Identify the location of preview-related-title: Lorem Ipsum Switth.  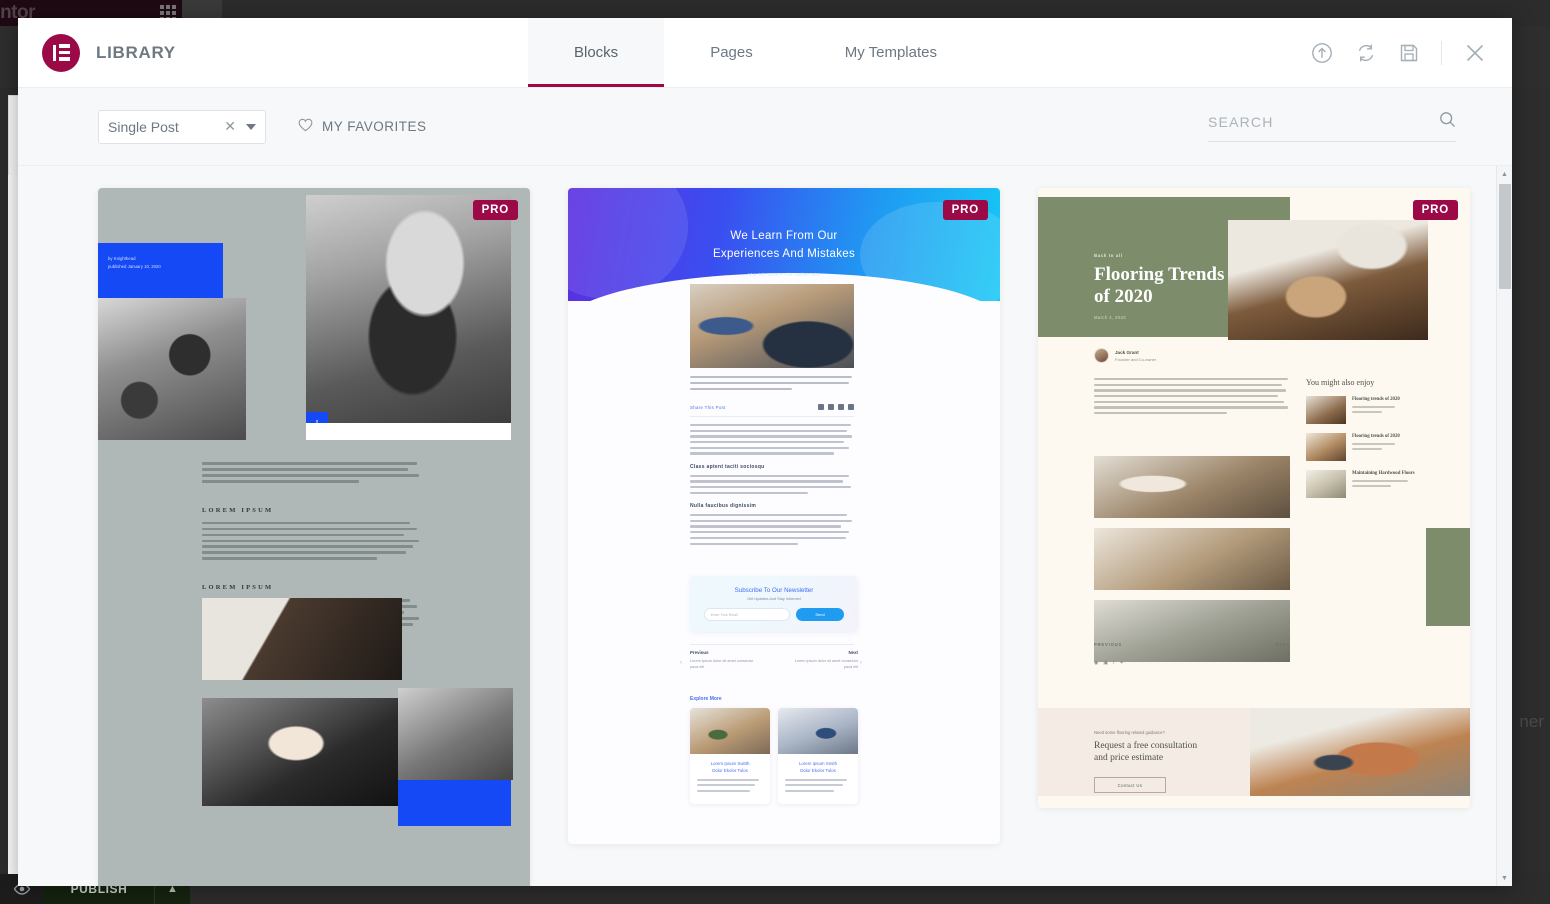
(730, 763).